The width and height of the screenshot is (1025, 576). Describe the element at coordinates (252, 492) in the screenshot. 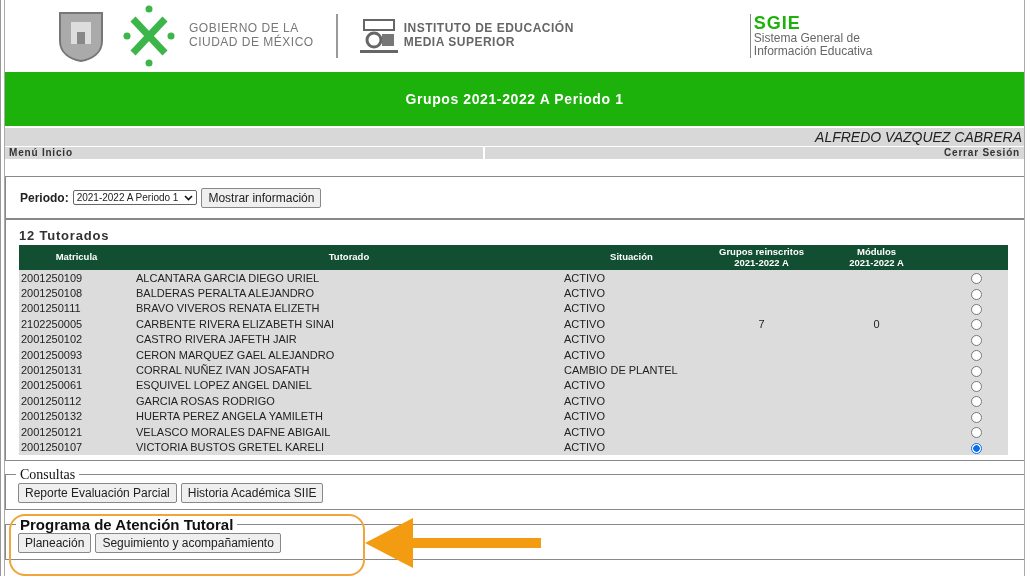

I see `query-button: Historia Académica SIIE` at that location.